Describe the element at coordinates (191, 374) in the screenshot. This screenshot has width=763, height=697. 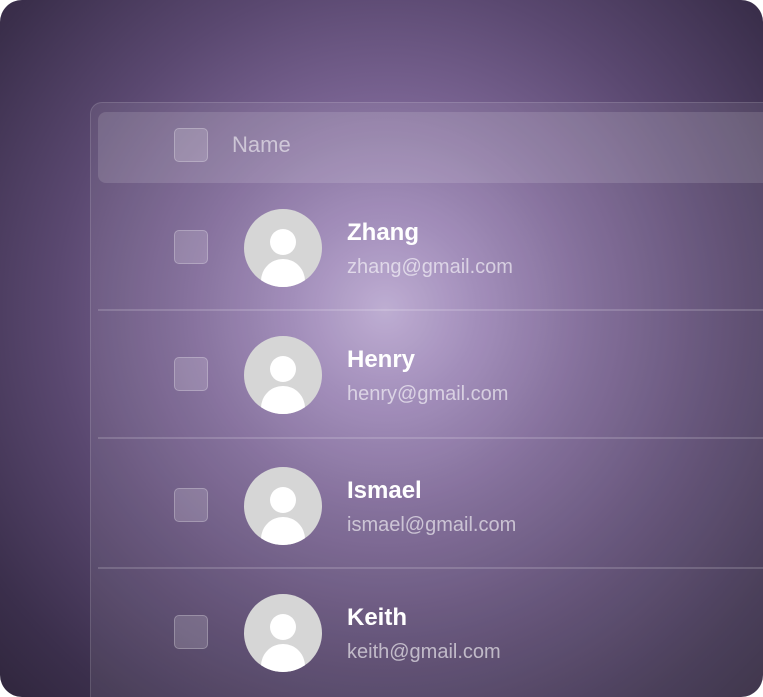
I see `row-checkbox-henry` at that location.